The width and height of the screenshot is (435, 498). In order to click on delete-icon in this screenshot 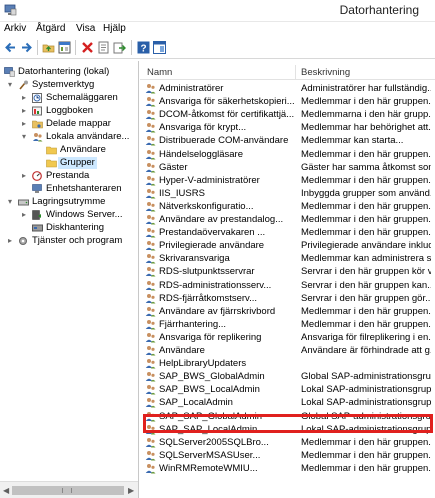, I will do `click(87, 47)`.